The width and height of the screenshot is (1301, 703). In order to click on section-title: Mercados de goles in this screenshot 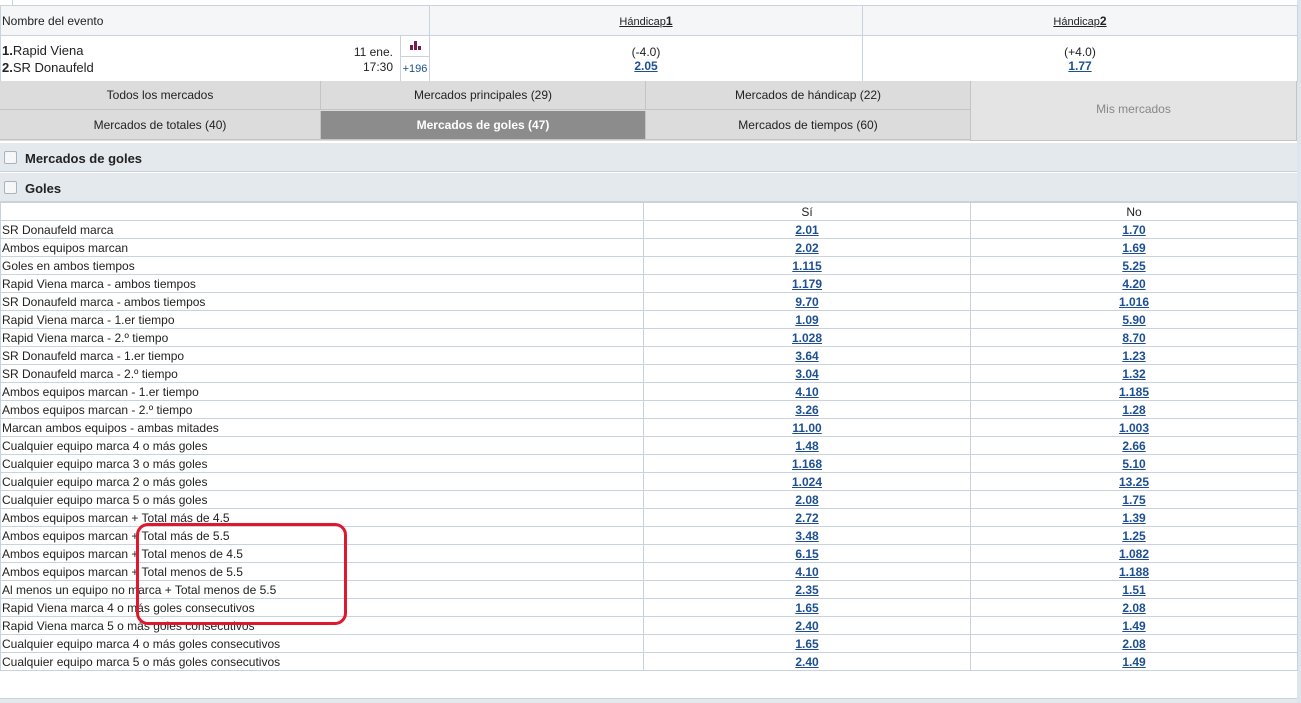, I will do `click(84, 158)`.